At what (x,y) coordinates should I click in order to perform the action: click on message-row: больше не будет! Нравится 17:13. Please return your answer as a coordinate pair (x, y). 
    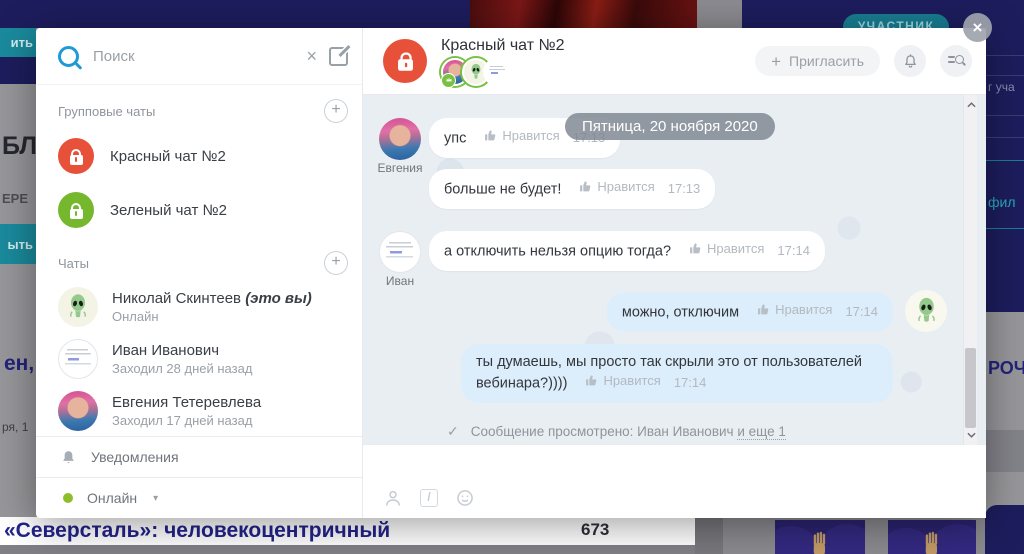
    Looking at the image, I should click on (682, 189).